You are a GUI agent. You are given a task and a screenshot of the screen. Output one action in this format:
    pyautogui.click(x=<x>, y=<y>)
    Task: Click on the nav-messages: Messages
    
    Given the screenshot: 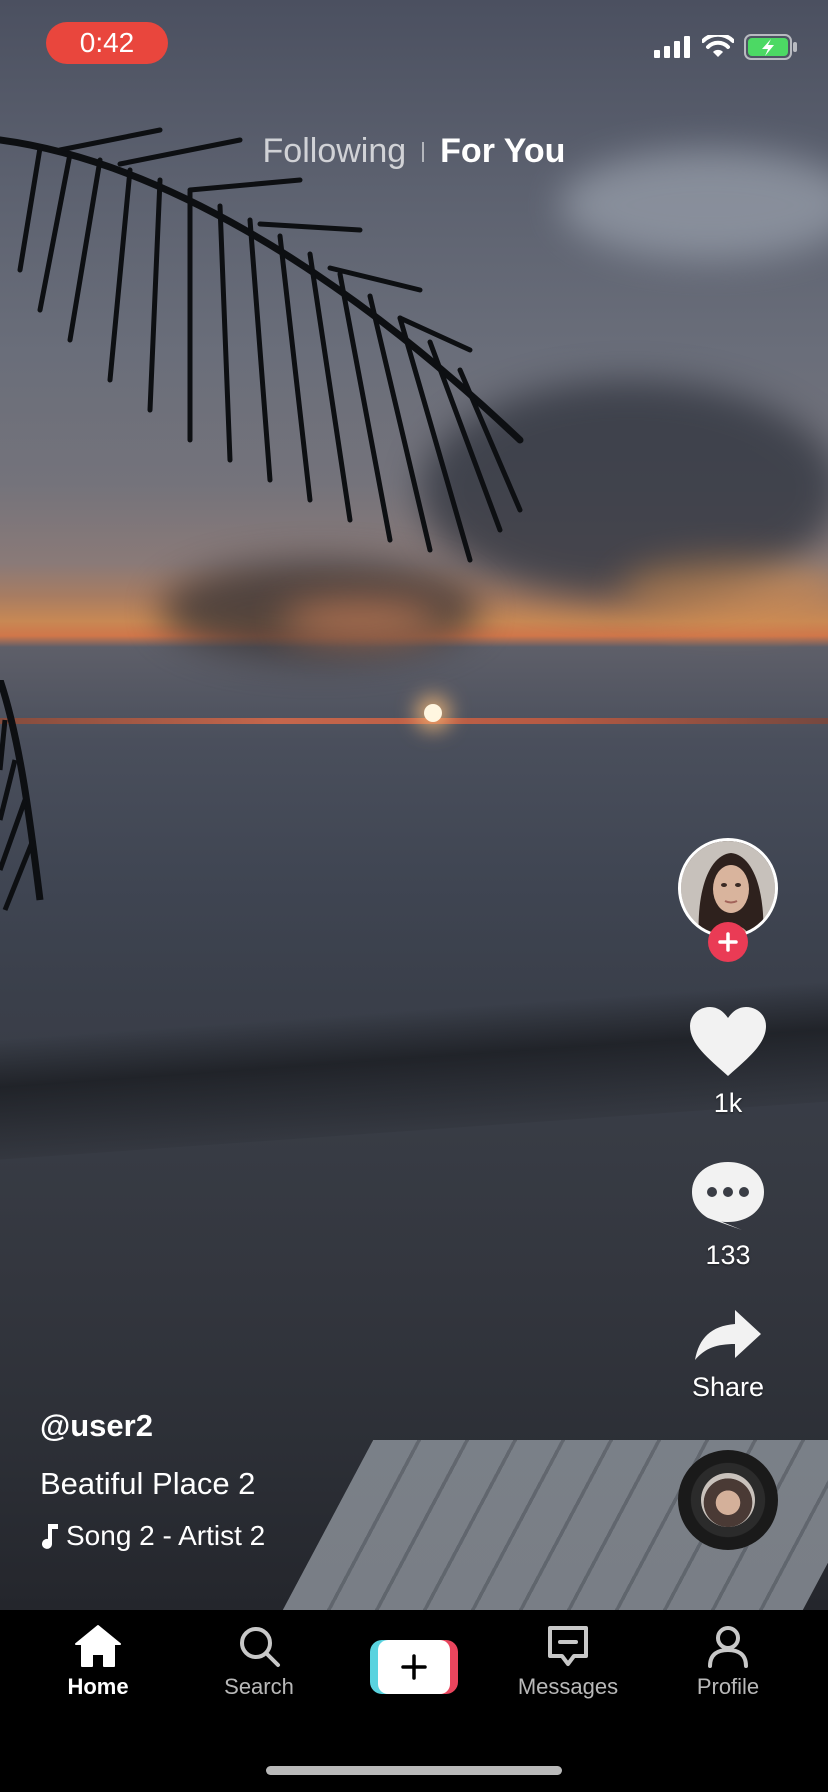 What is the action you would take?
    pyautogui.click(x=568, y=1662)
    